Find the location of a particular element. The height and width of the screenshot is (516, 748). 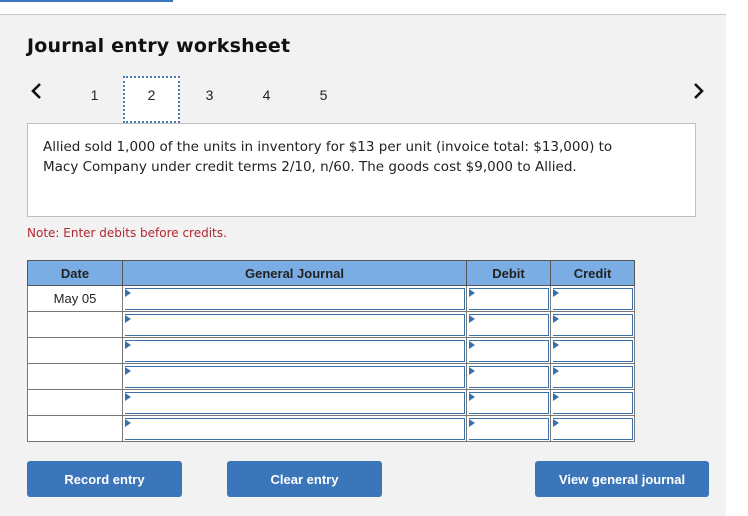

date-cell: May 05 is located at coordinates (75, 298).